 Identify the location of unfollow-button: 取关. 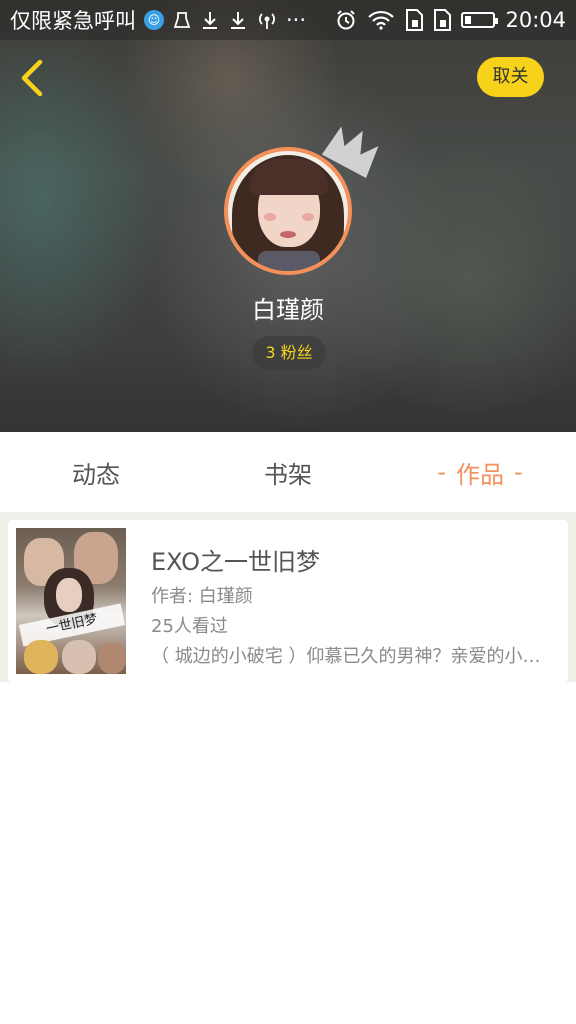
(510, 77).